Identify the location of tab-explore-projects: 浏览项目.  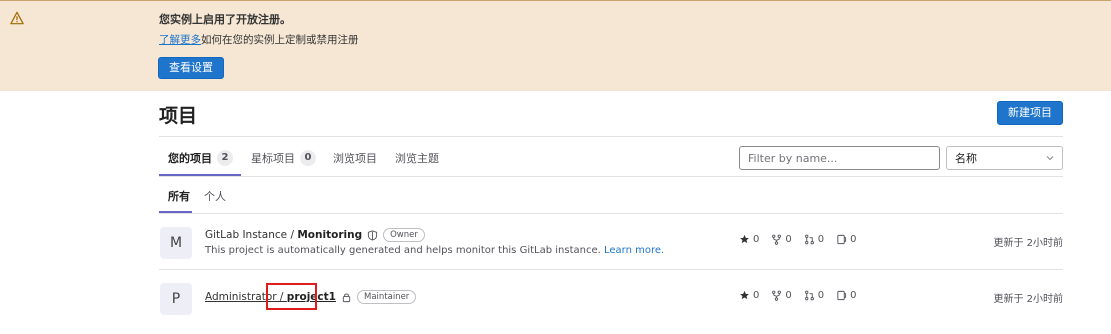
(355, 158).